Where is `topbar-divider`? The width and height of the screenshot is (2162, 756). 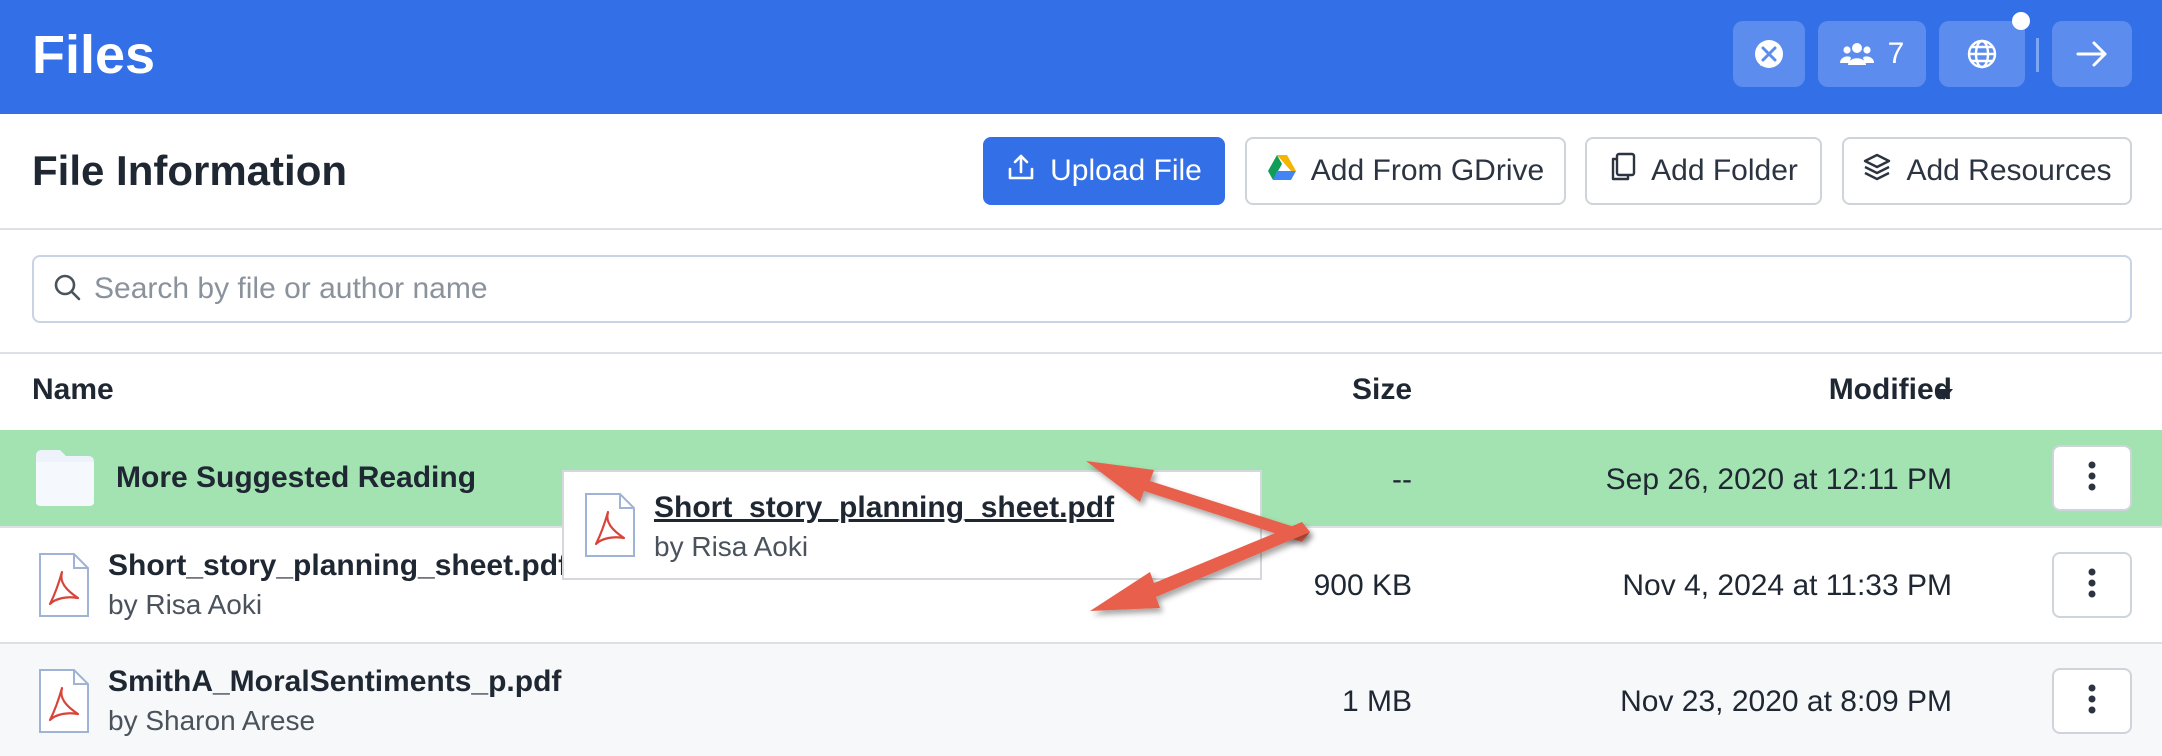 topbar-divider is located at coordinates (2037, 55).